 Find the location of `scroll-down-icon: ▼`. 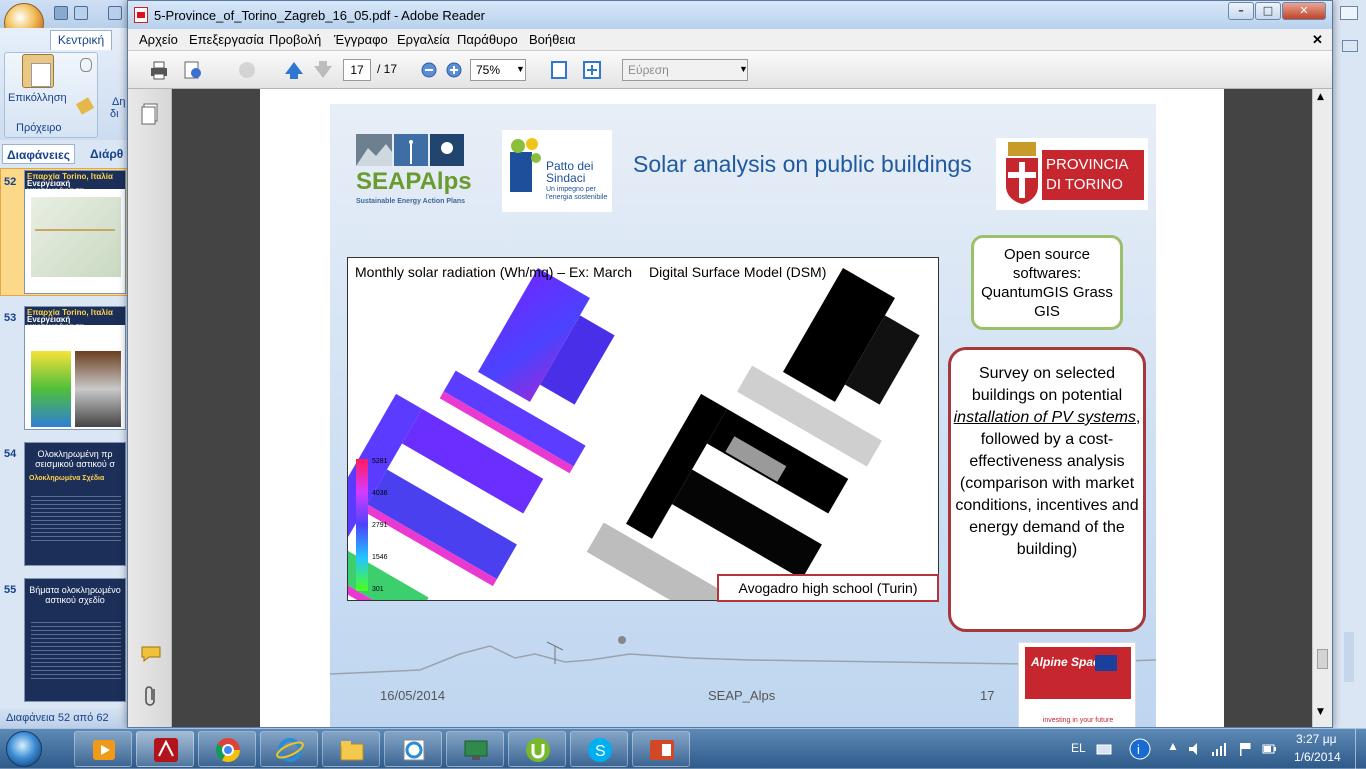

scroll-down-icon: ▼ is located at coordinates (1320, 712).